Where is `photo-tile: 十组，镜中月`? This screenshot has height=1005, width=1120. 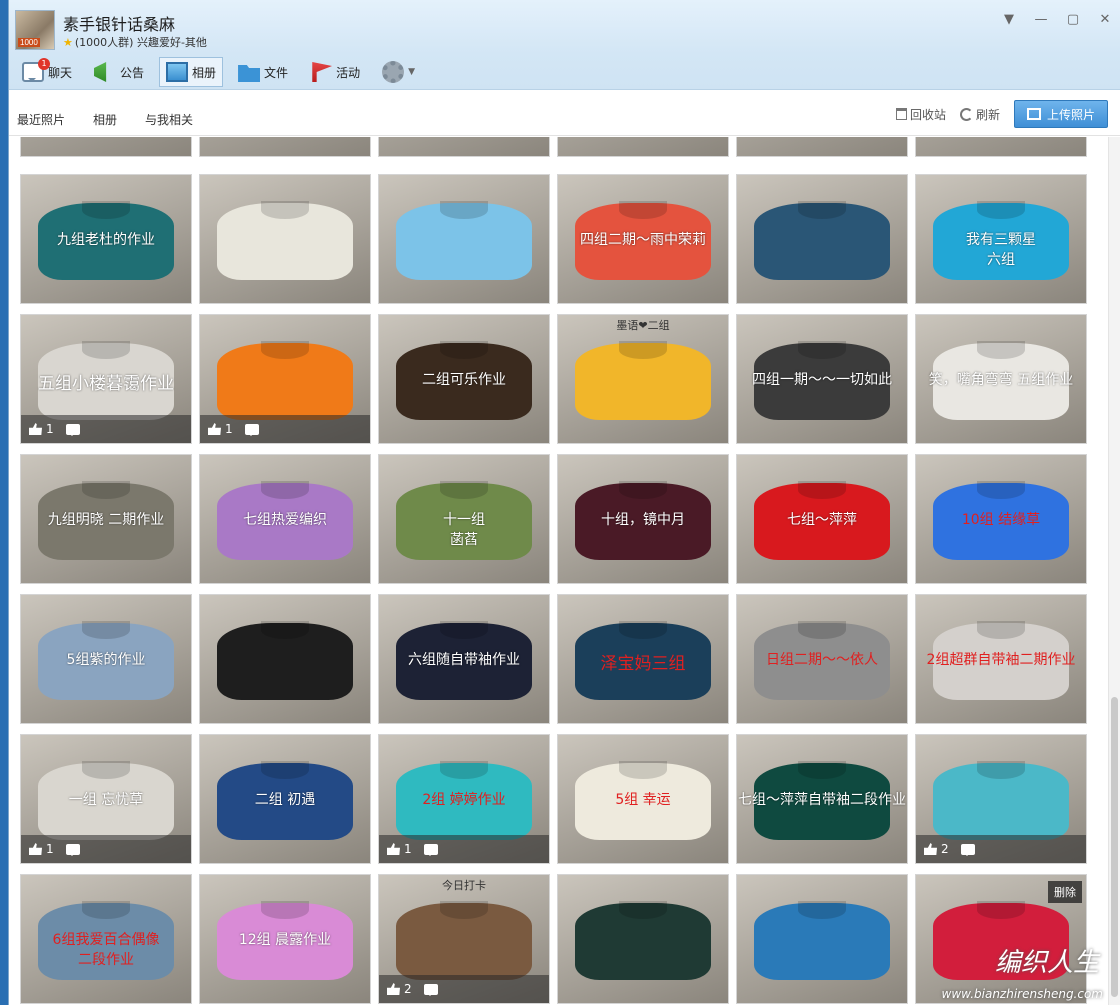
photo-tile: 十组，镜中月 is located at coordinates (643, 519).